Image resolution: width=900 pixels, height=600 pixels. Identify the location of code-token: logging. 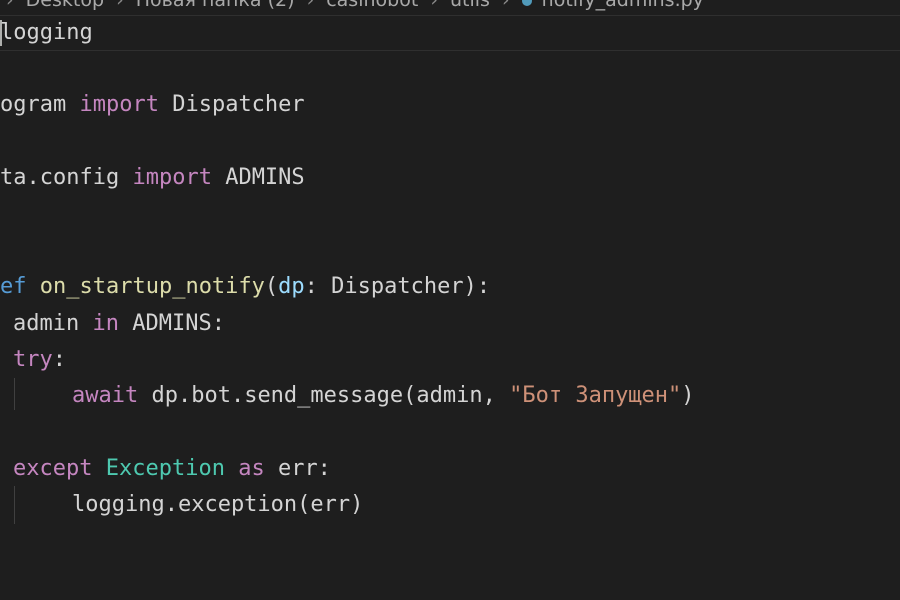
(46, 32).